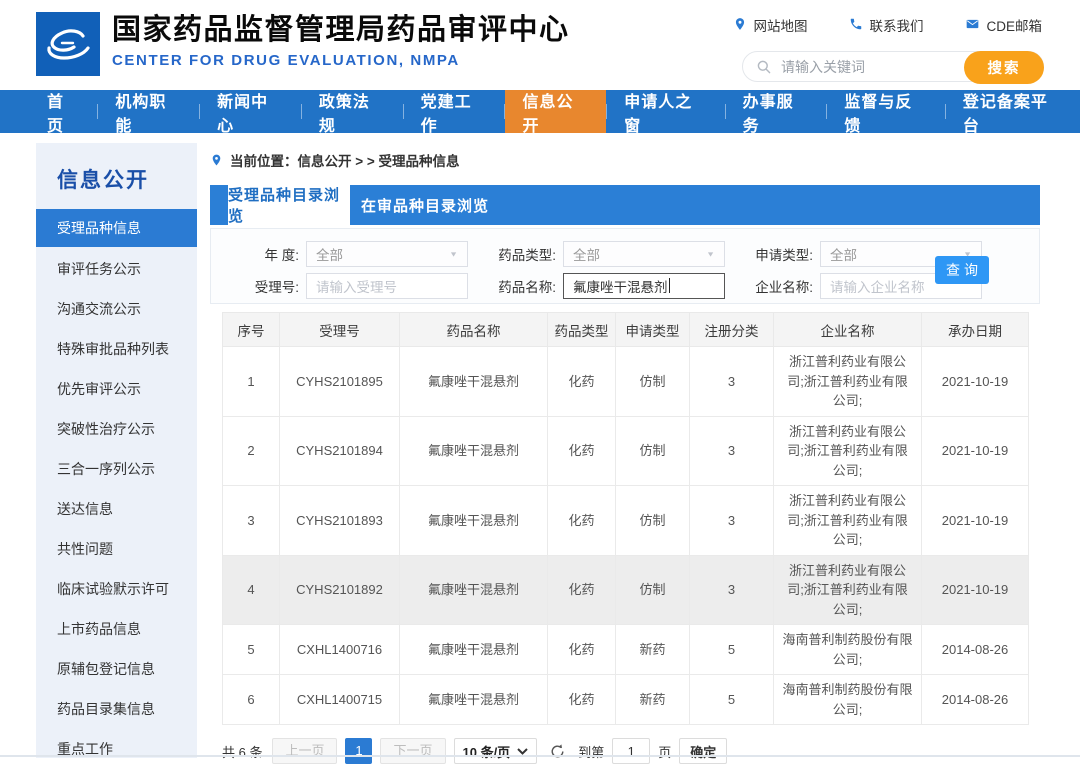 The image size is (1080, 769). What do you see at coordinates (339, 699) in the screenshot?
I see `cell-acceptance-no: CXHL1400715` at bounding box center [339, 699].